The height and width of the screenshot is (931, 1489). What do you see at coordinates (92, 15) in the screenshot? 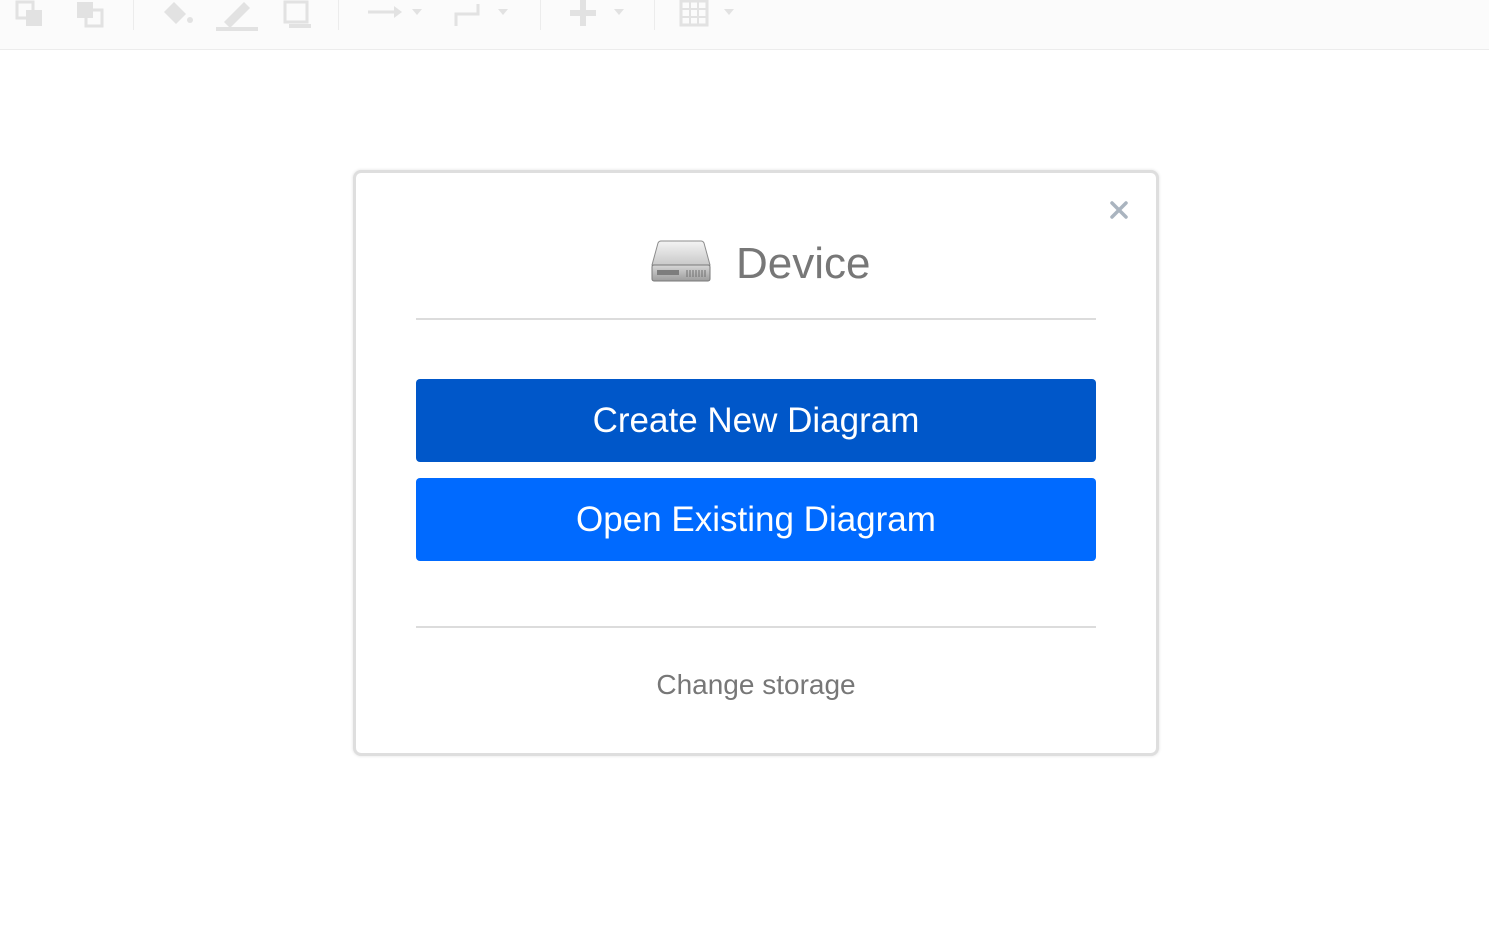
I see `to-front-icon` at bounding box center [92, 15].